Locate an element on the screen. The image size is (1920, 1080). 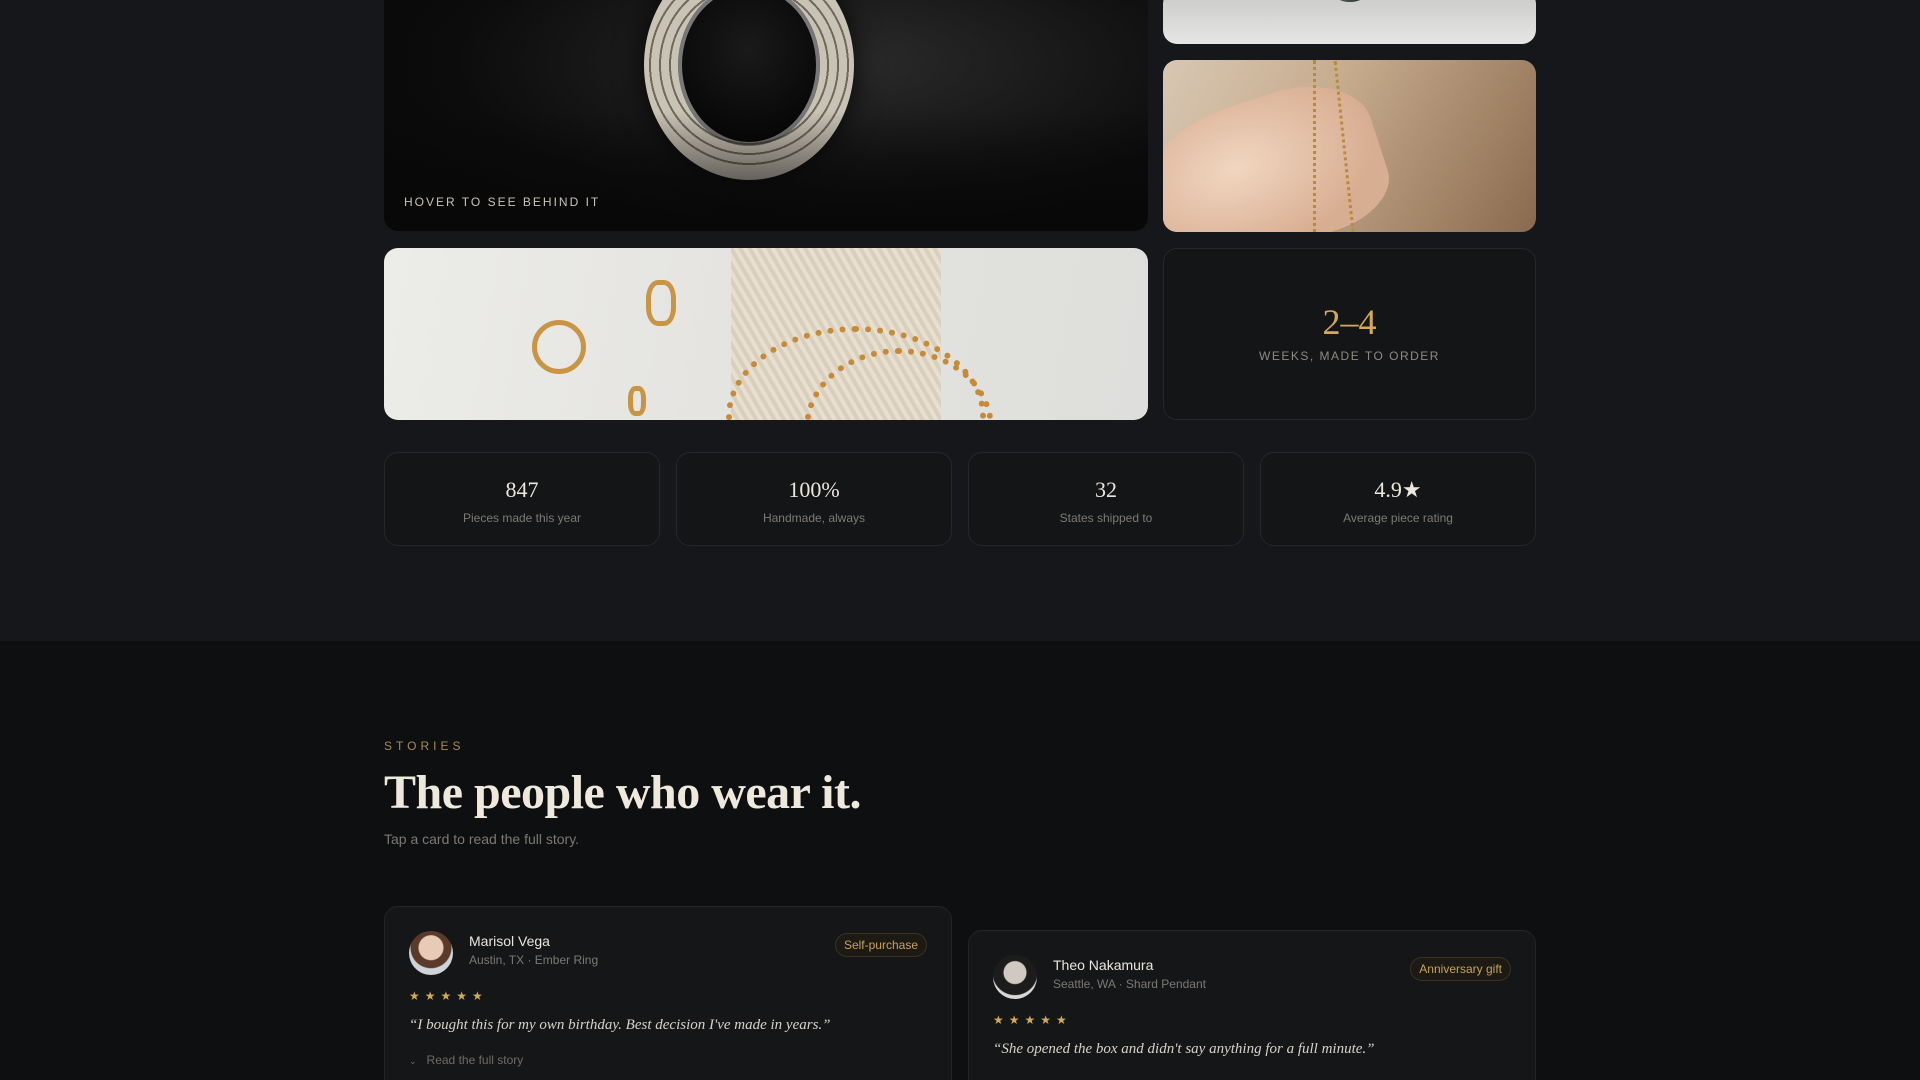
stat-value: 4.9★ is located at coordinates (1398, 489).